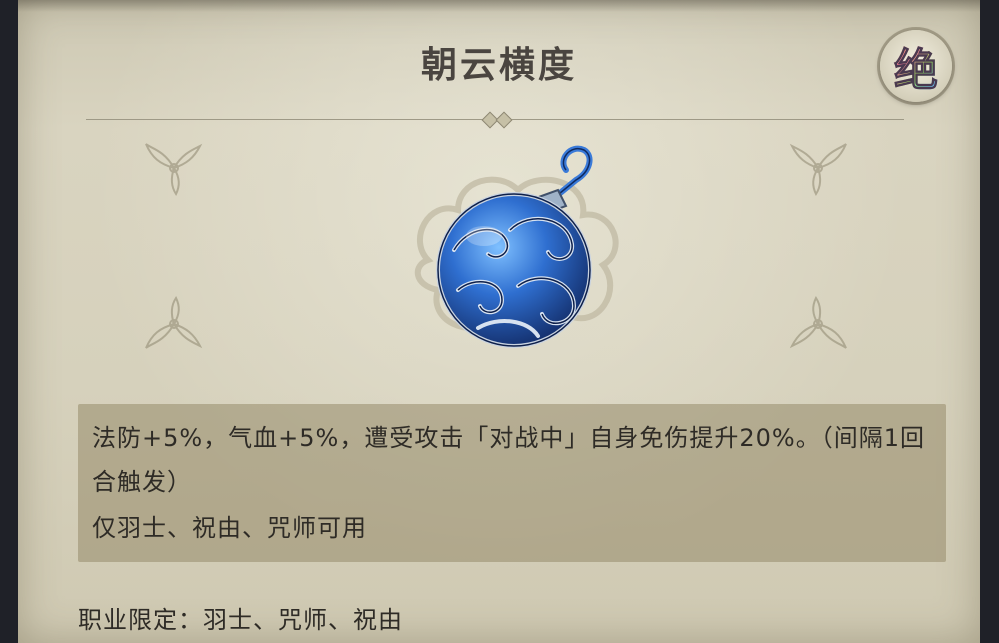 The image size is (999, 643). I want to click on job-limit-row: 职业限定：羽士、咒师、祝由, so click(240, 617).